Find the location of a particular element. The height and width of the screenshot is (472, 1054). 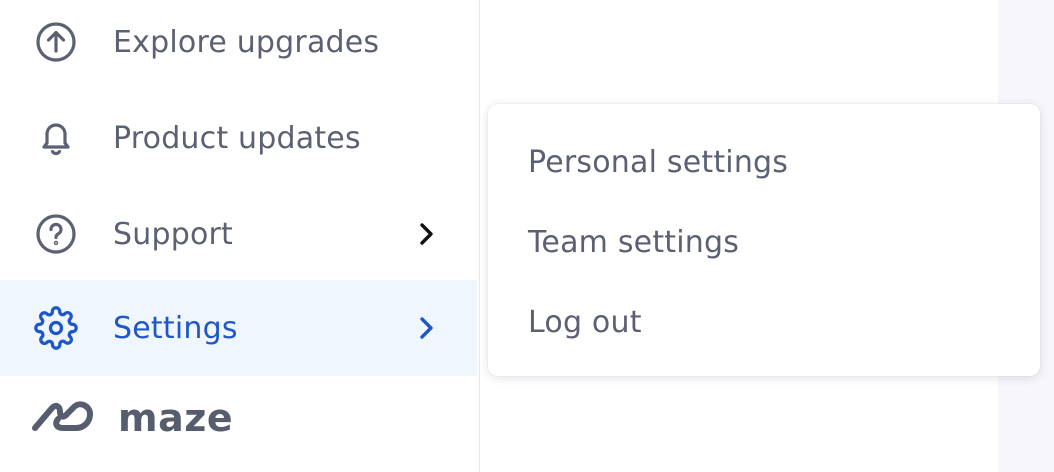

sidebar-item-label: Settings is located at coordinates (175, 328).